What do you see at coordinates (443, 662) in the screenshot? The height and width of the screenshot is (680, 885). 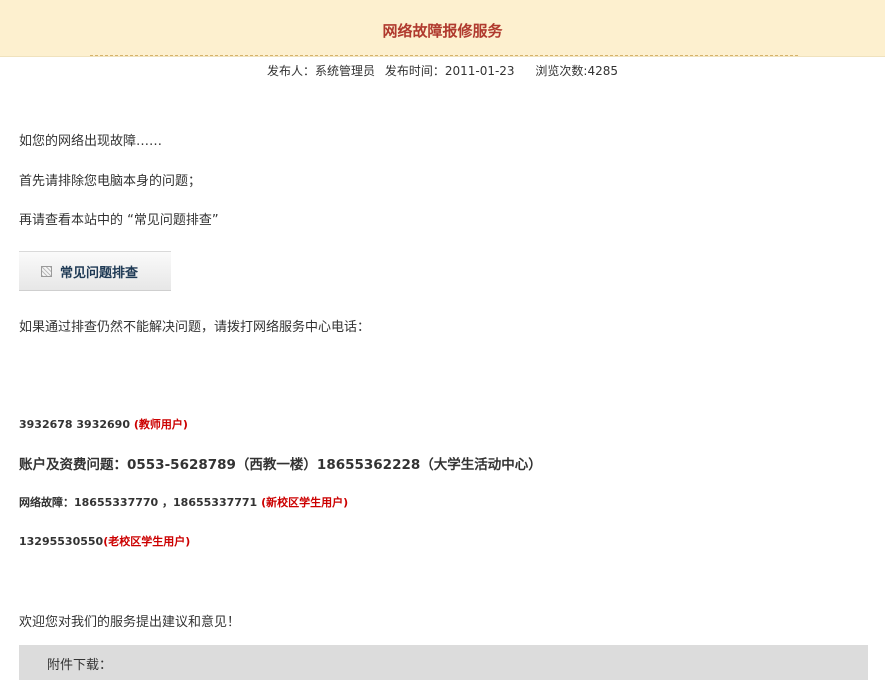 I see `attachment-bar: 附件下载：` at bounding box center [443, 662].